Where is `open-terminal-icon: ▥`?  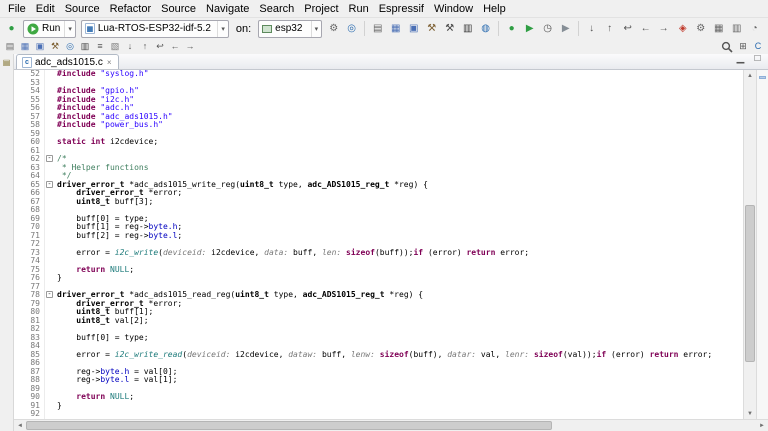
open-terminal-icon: ▥ is located at coordinates (467, 28).